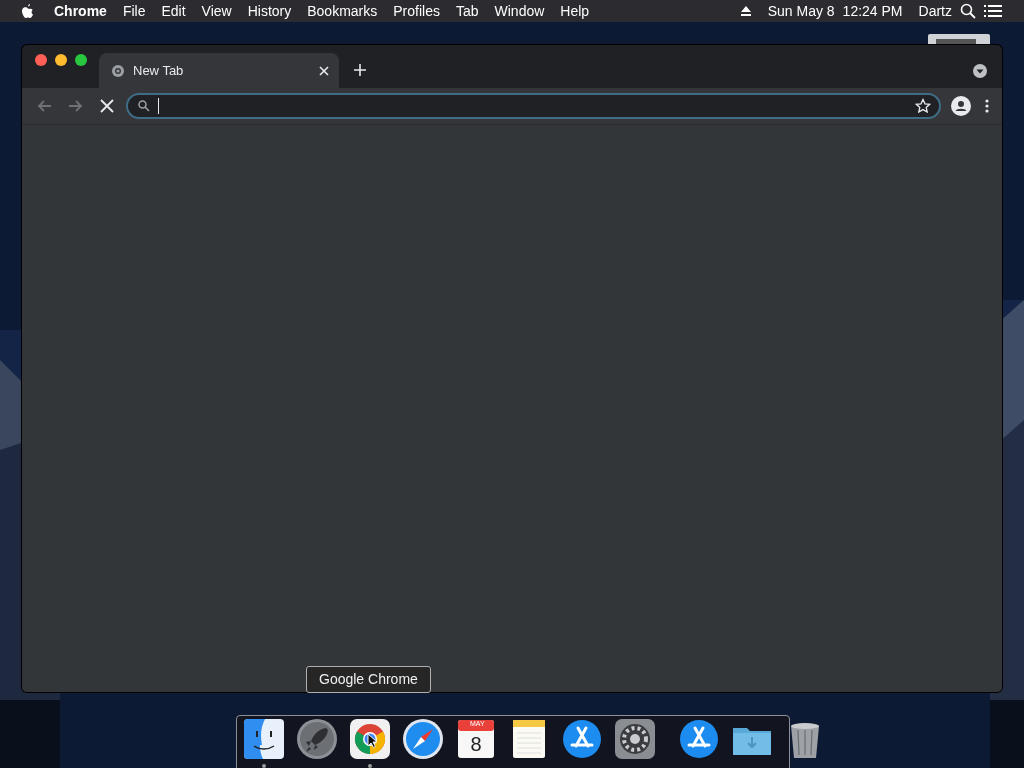 The image size is (1024, 768). I want to click on dropdown-icon, so click(980, 71).